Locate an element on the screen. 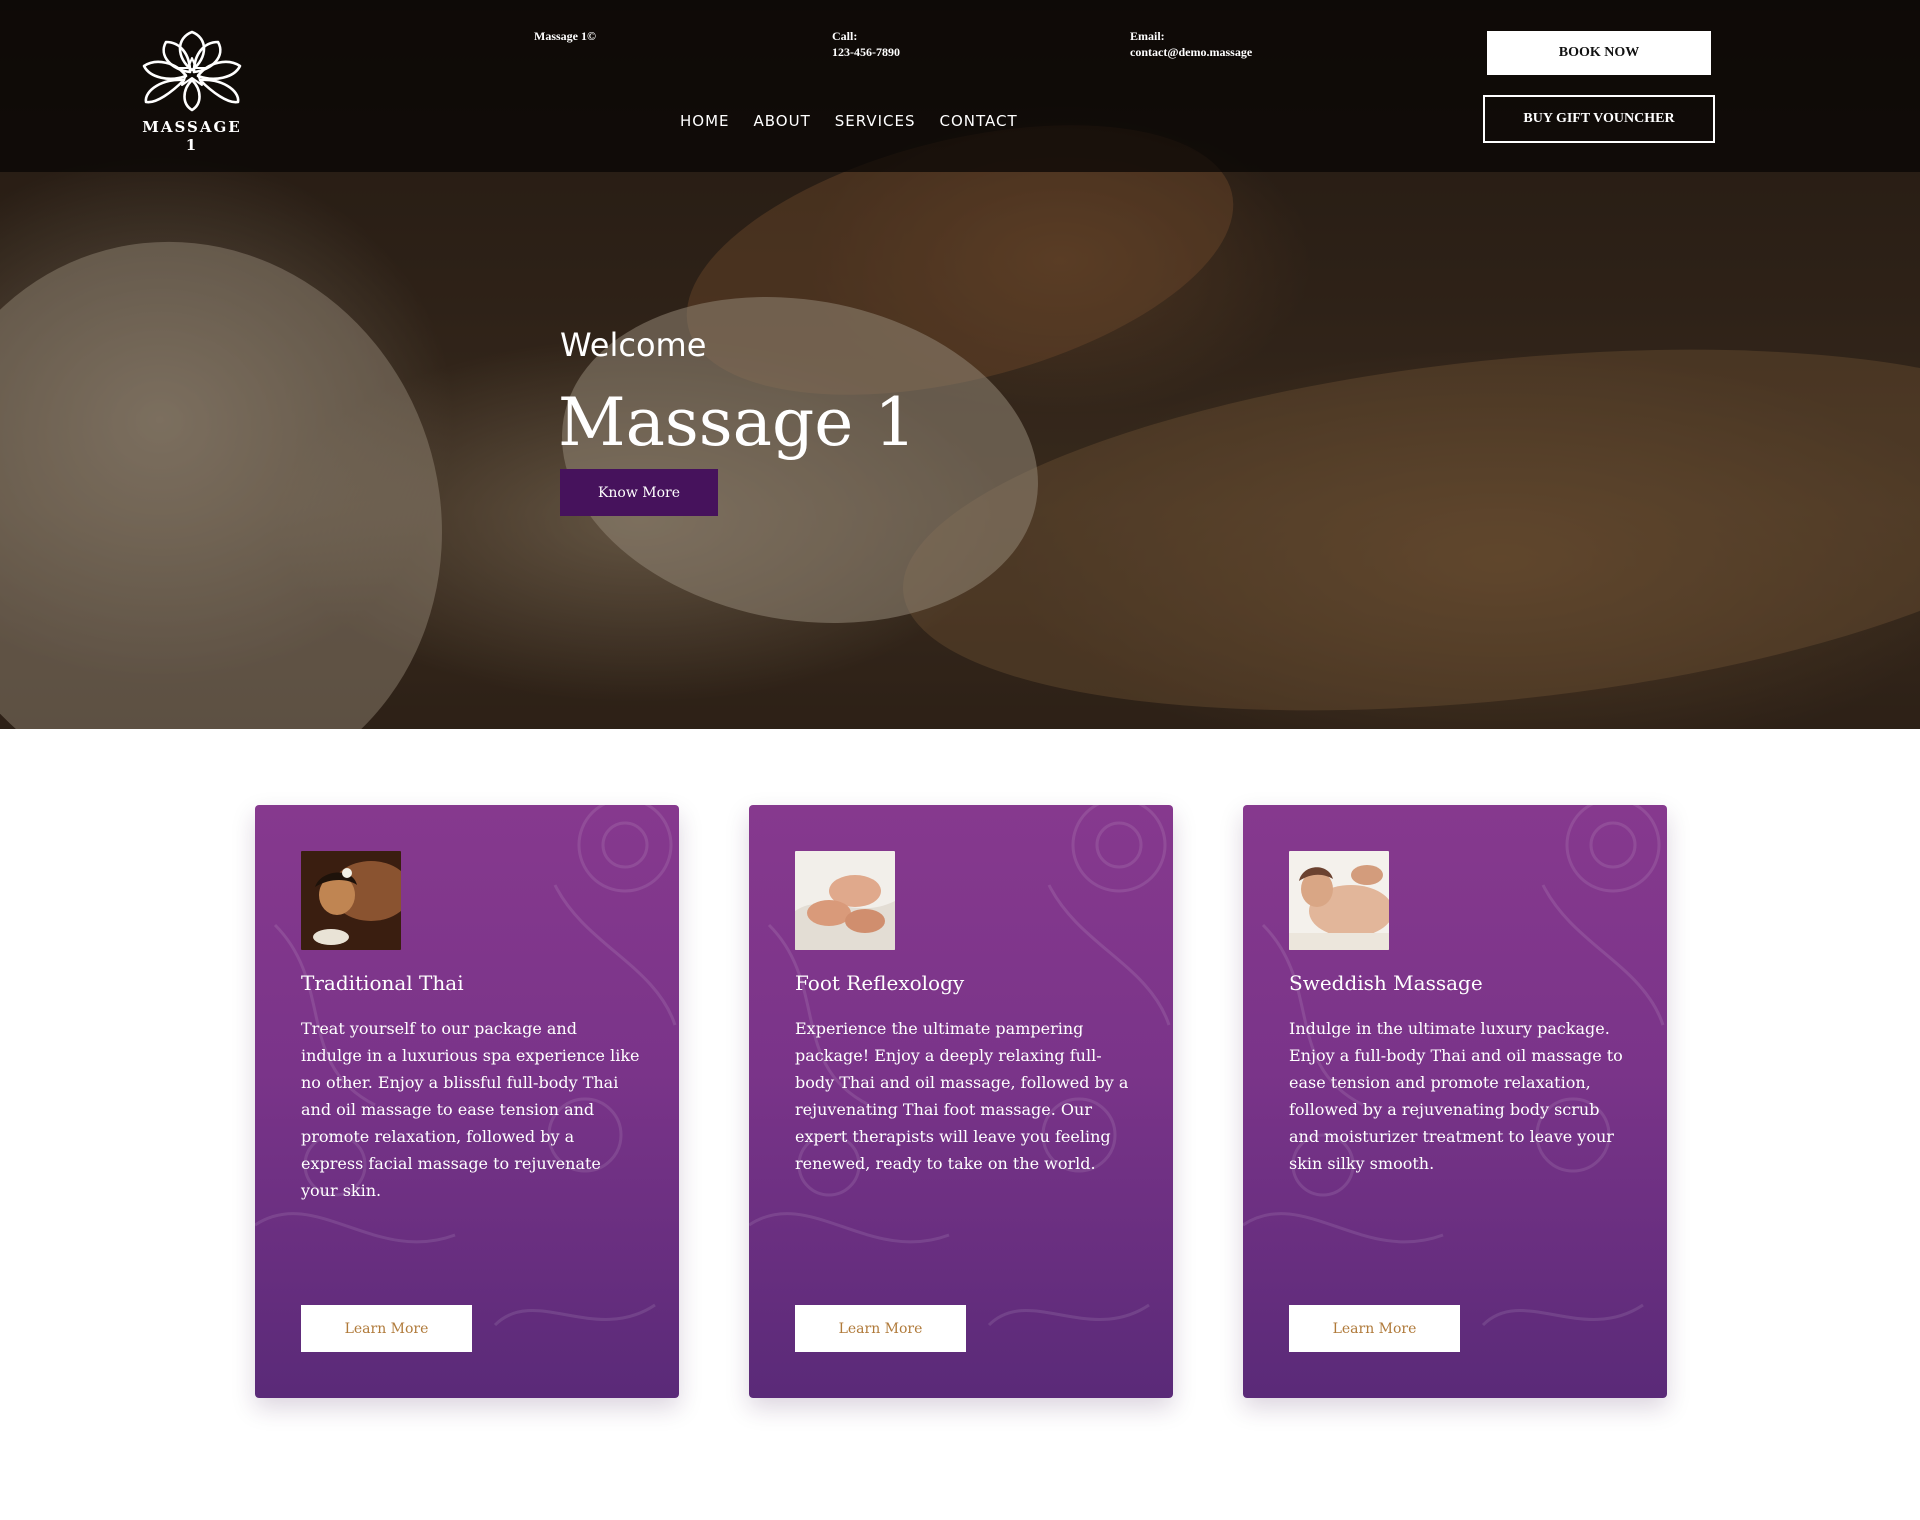 This screenshot has height=1520, width=1920. email-info: Email: contact@demo.massage is located at coordinates (1191, 44).